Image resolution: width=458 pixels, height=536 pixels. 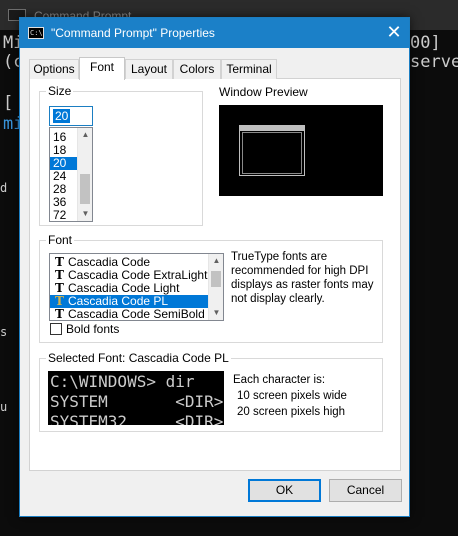 I want to click on font-option: T Cascadia Code SemiBold, so click(x=129, y=314).